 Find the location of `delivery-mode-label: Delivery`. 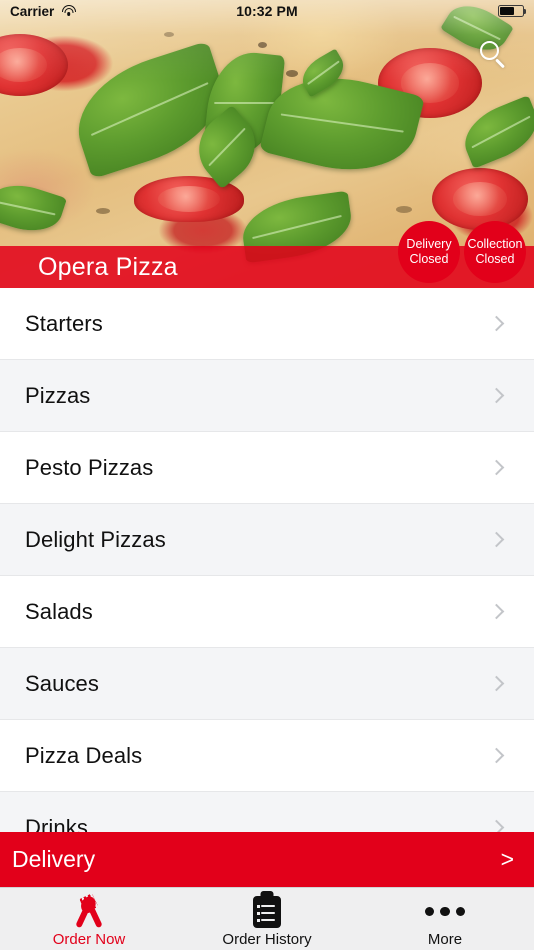

delivery-mode-label: Delivery is located at coordinates (54, 859).